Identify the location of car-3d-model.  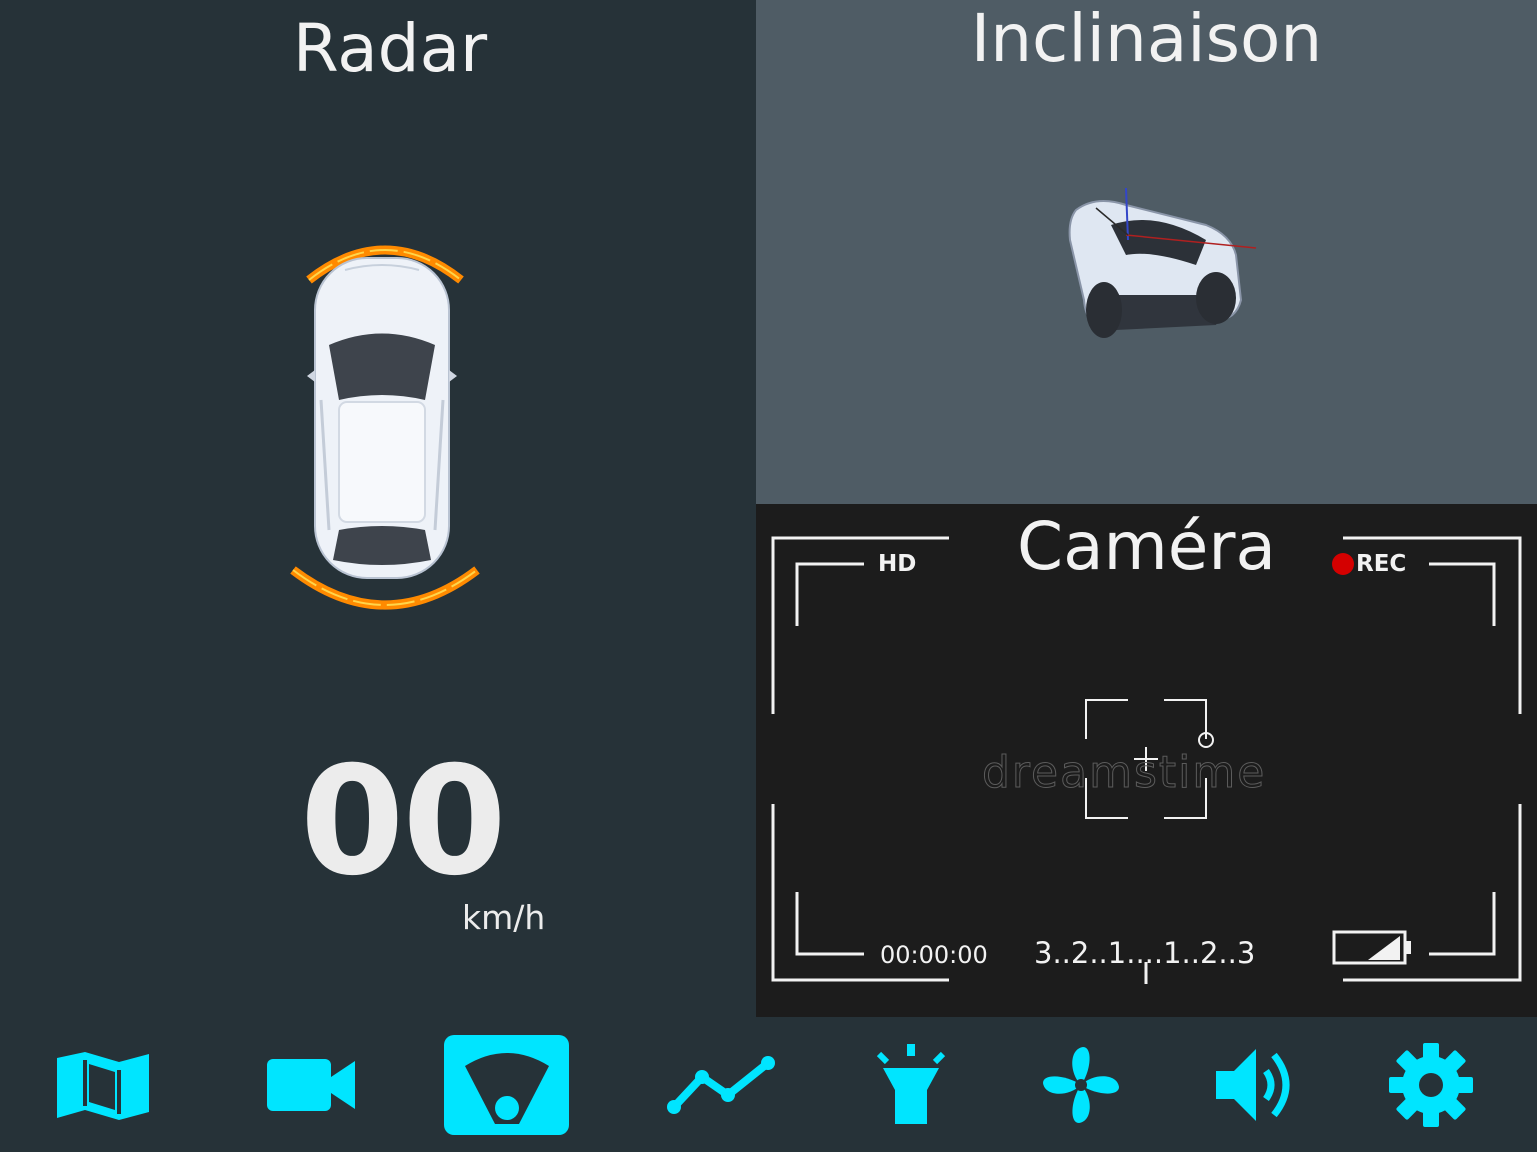
(1162, 262).